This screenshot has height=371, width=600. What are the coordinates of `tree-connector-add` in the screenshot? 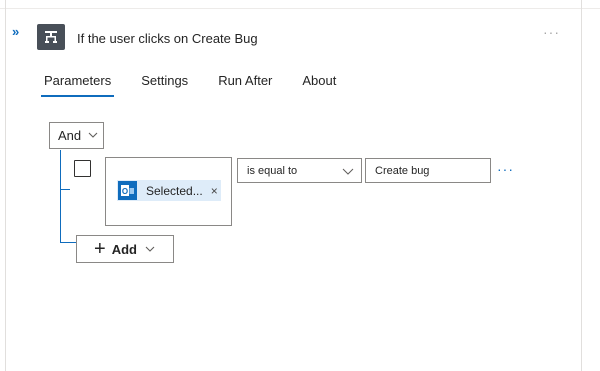 It's located at (68, 242).